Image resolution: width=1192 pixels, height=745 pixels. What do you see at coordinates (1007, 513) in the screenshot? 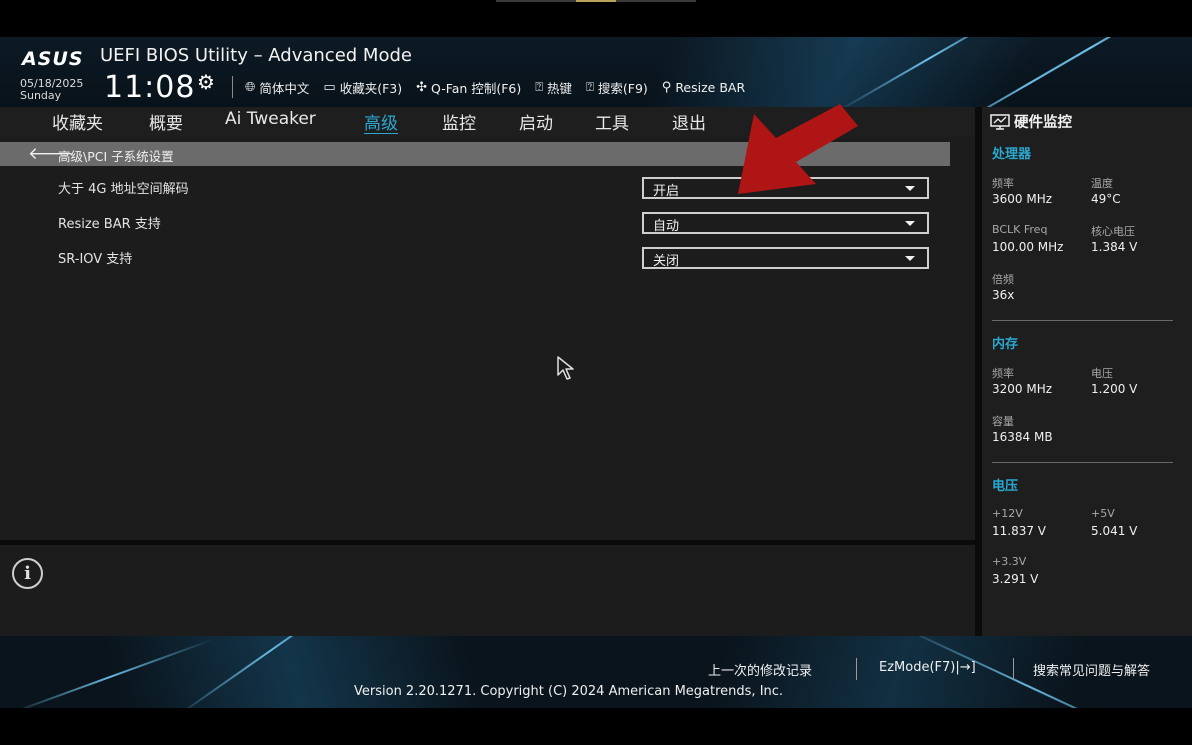
I see `v12-label: +12V` at bounding box center [1007, 513].